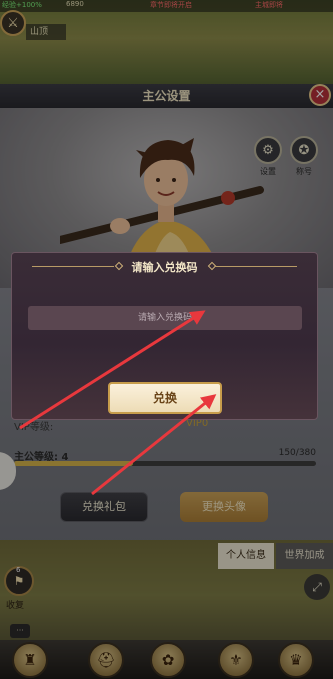 The height and width of the screenshot is (679, 333). I want to click on redeem-code-input, so click(165, 318).